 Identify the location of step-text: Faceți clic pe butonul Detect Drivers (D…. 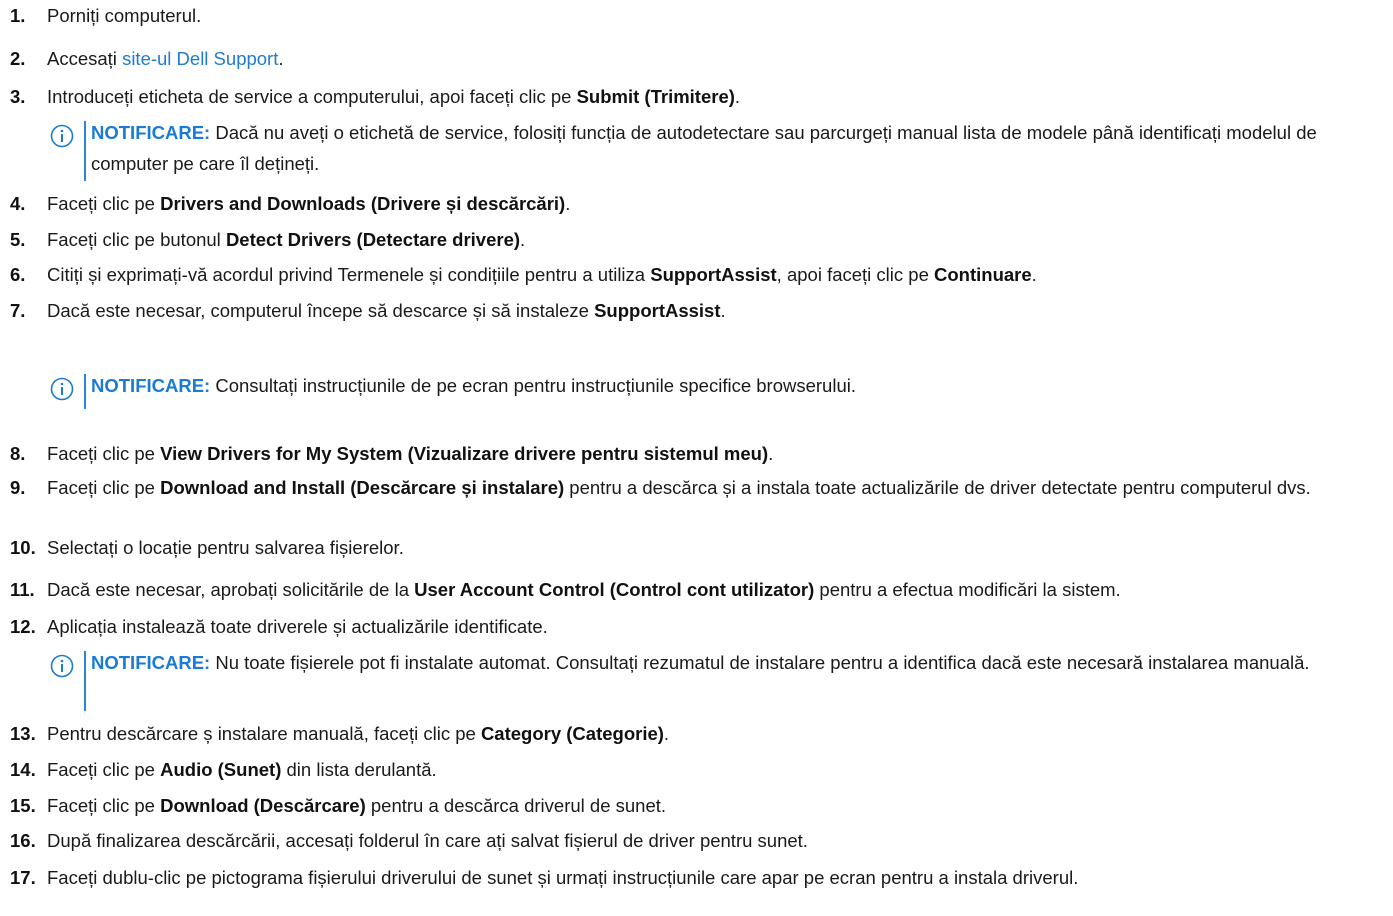
(286, 239).